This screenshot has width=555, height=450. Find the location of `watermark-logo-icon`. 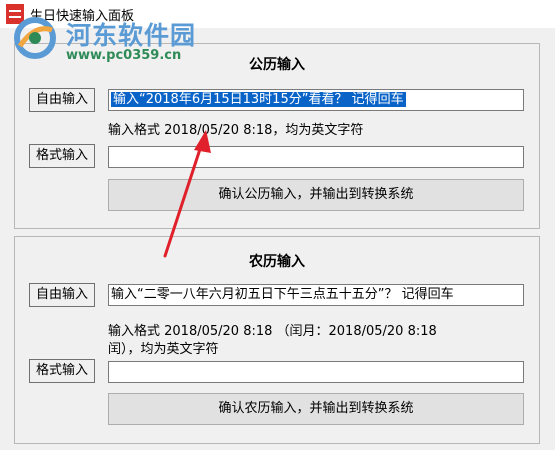

watermark-logo-icon is located at coordinates (35, 38).